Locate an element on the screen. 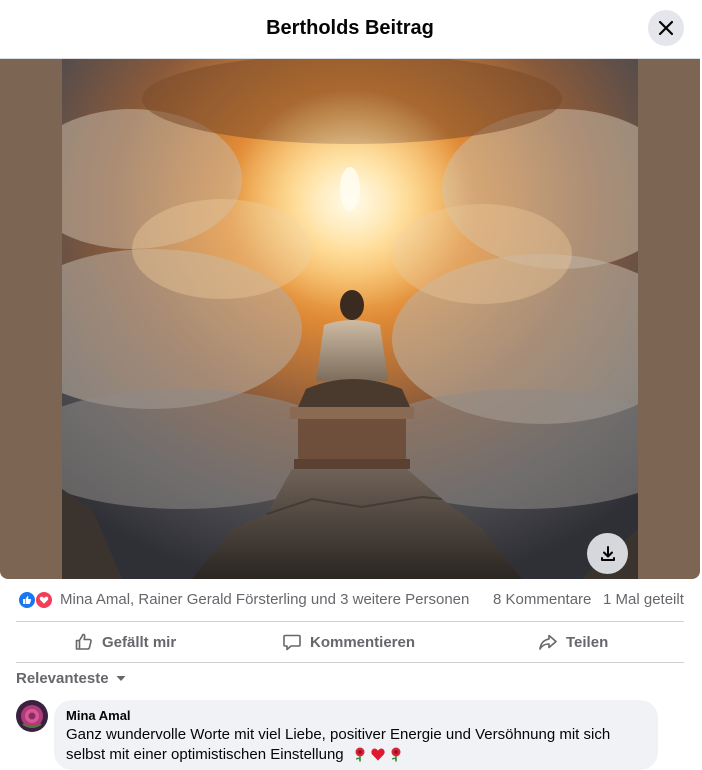 The image size is (702, 770). dialog-title: Bertholds Beitrag is located at coordinates (350, 28).